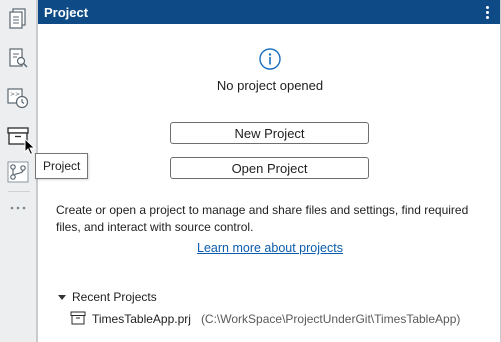 The width and height of the screenshot is (501, 342). Describe the element at coordinates (114, 297) in the screenshot. I see `recent-projects-label: Recent Projects` at that location.